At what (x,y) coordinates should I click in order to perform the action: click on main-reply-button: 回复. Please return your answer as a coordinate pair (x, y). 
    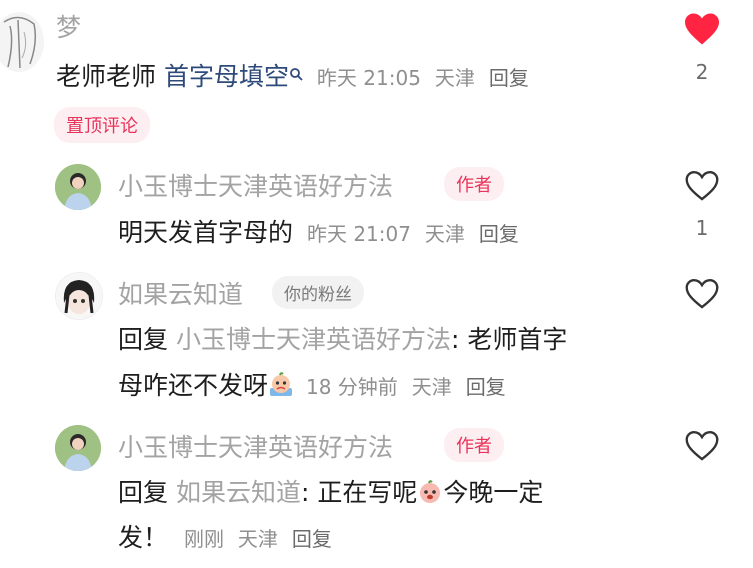
    Looking at the image, I should click on (509, 78).